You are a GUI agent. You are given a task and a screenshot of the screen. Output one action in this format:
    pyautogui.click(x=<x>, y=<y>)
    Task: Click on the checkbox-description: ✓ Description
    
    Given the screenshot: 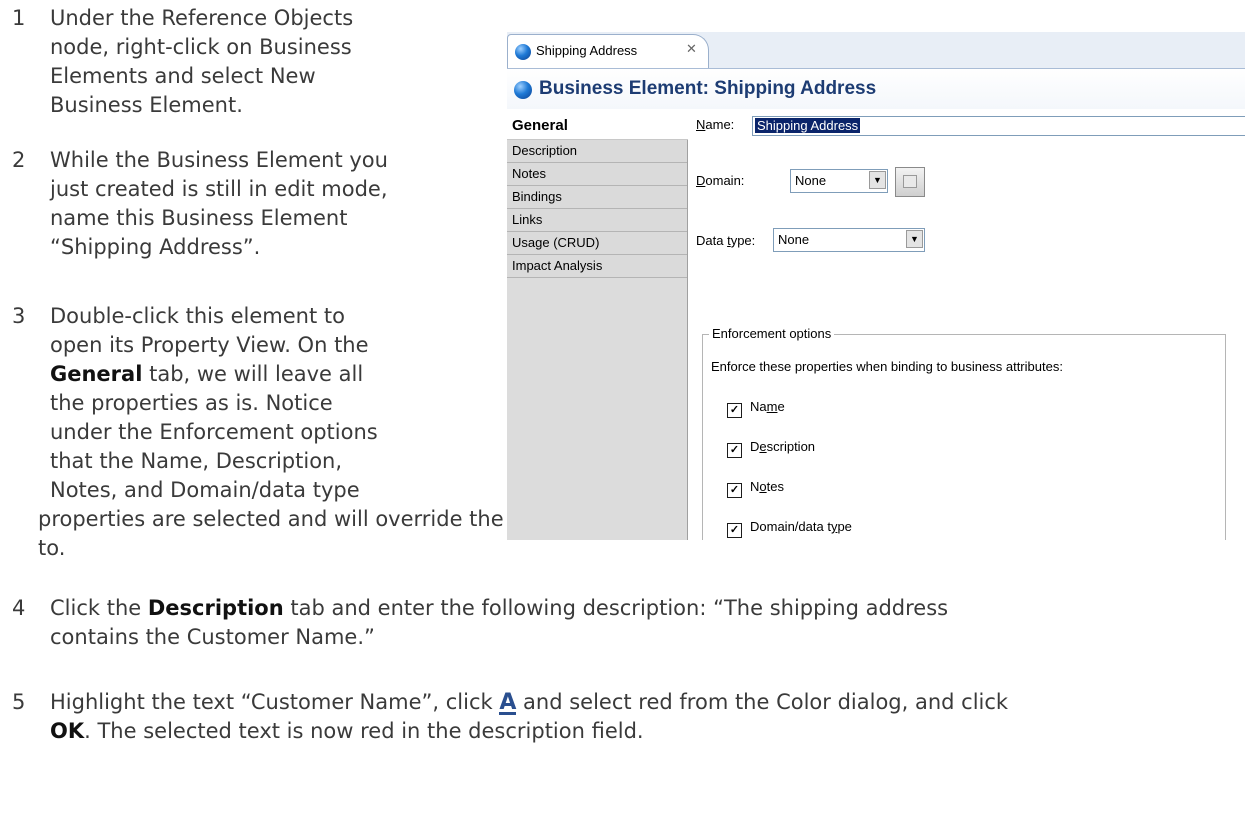 What is the action you would take?
    pyautogui.click(x=771, y=448)
    